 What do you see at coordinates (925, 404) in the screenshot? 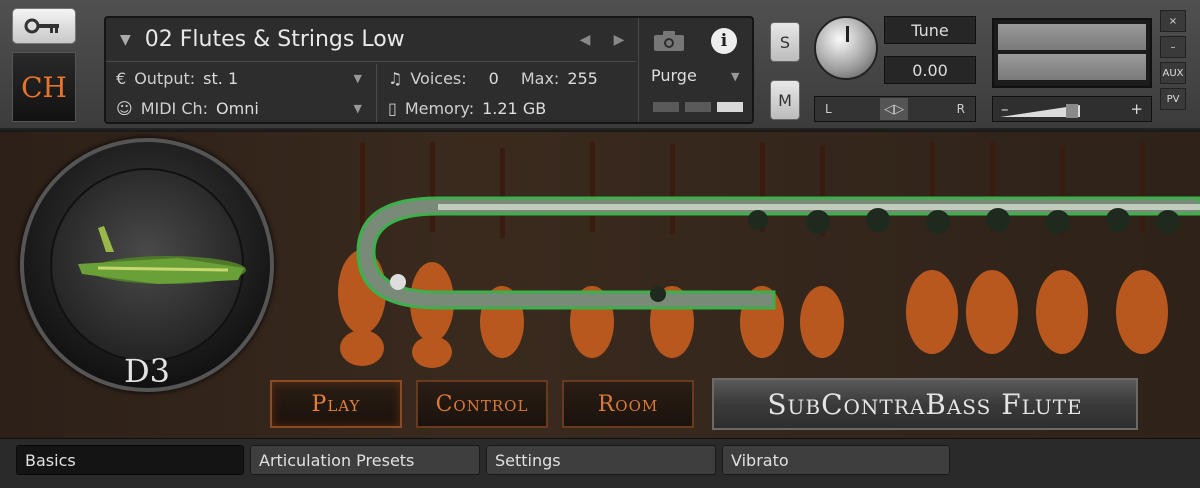
I see `instrument-name-plate: SubContraBass Flute` at bounding box center [925, 404].